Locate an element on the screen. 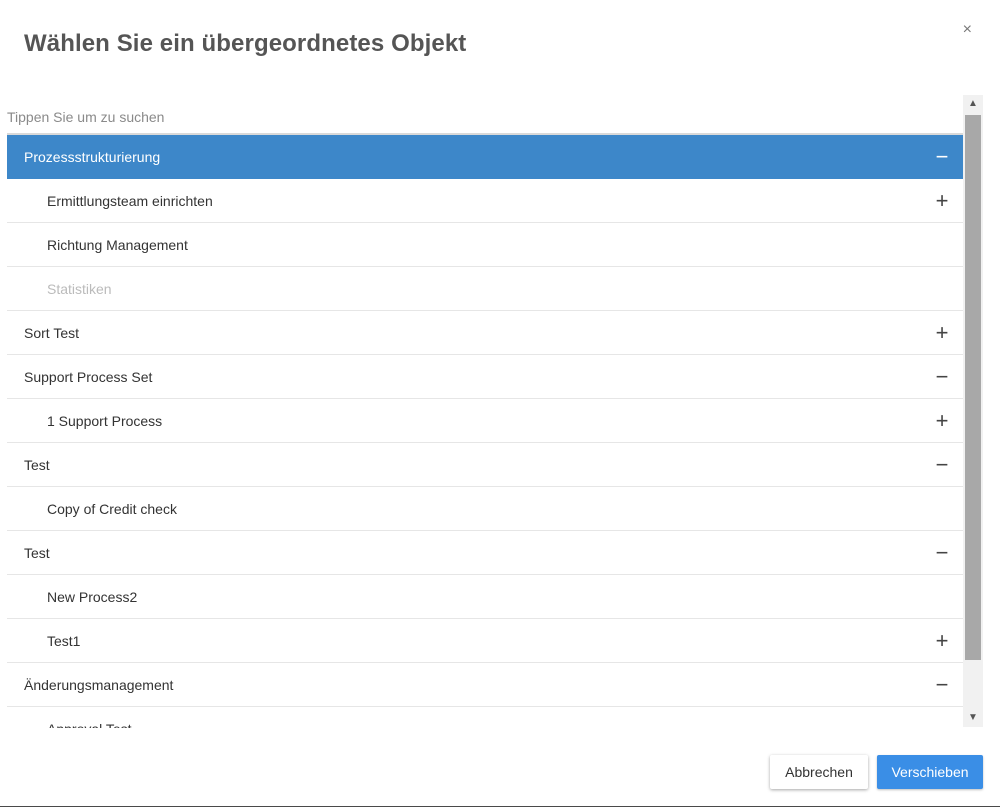  tree-row: Änderungsmanagement − is located at coordinates (485, 685).